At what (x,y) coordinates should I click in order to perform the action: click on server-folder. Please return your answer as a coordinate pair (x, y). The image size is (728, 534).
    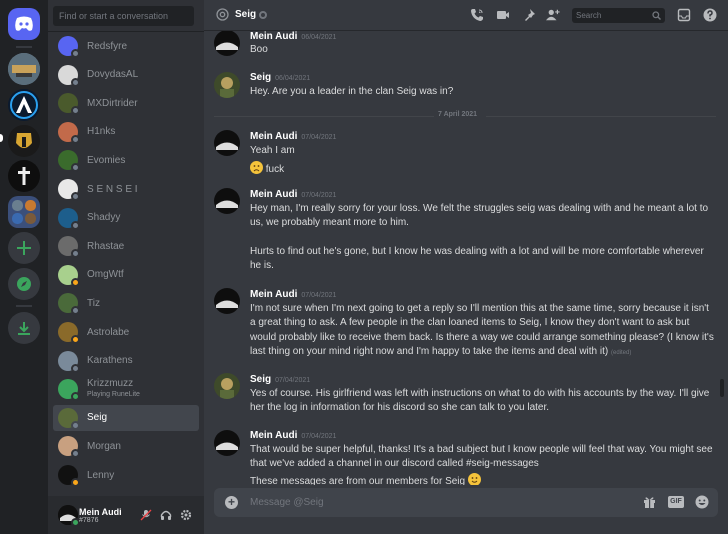
    Looking at the image, I should click on (24, 212).